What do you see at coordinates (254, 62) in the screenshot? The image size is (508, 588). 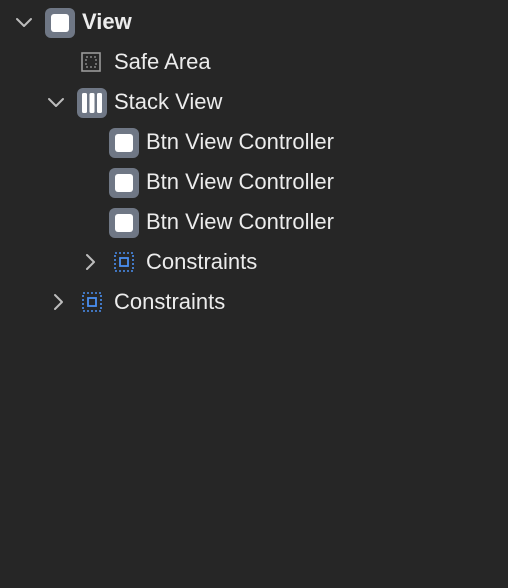 I see `outline-row-safe-area: Safe Area` at bounding box center [254, 62].